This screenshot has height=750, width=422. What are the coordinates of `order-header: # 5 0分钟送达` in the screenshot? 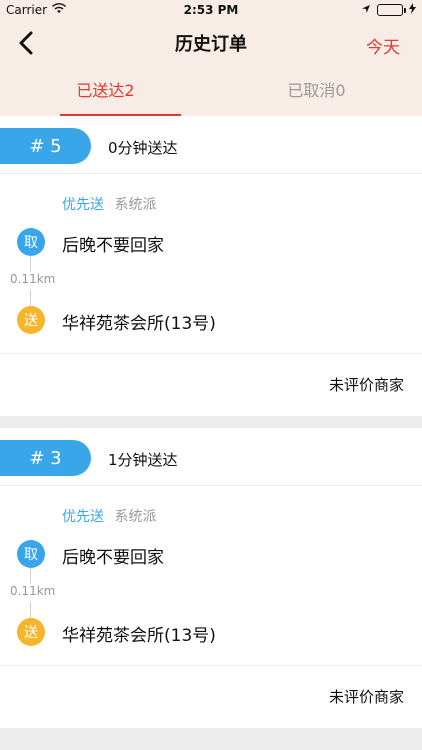 It's located at (211, 145).